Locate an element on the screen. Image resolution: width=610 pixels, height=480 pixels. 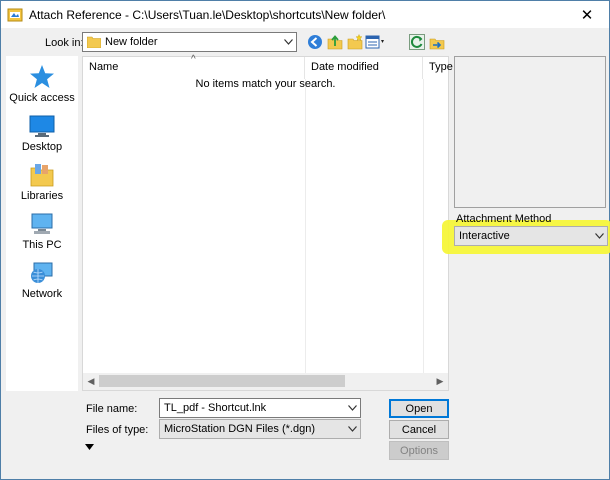
refresh-icon is located at coordinates (417, 42).